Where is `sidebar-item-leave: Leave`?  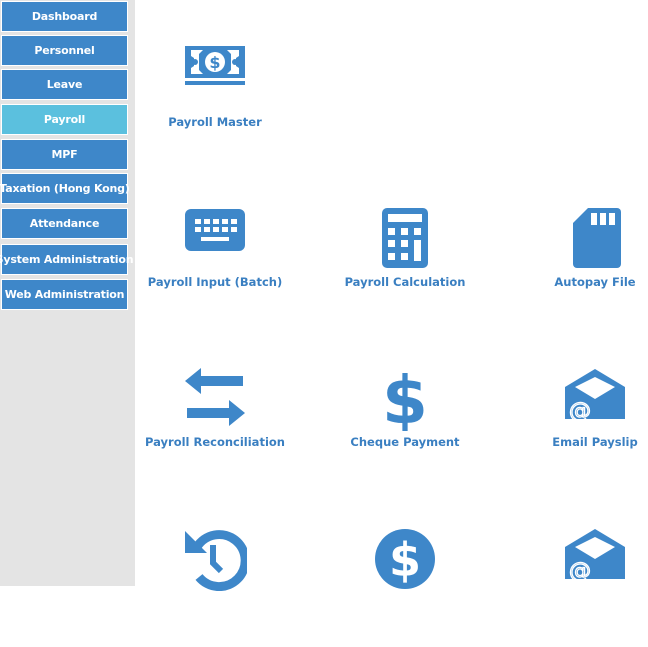
sidebar-item-leave: Leave is located at coordinates (64, 84).